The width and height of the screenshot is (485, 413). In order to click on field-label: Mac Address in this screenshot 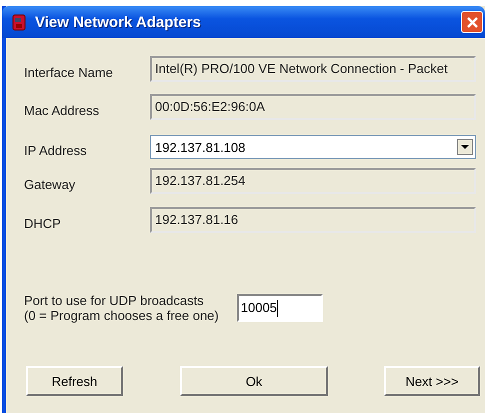, I will do `click(62, 110)`.